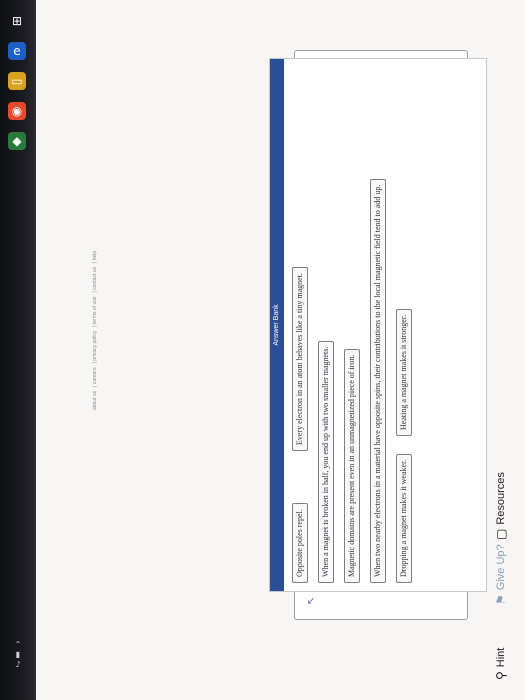  What do you see at coordinates (501, 567) in the screenshot?
I see `give-up-label: Give Up?` at bounding box center [501, 567].